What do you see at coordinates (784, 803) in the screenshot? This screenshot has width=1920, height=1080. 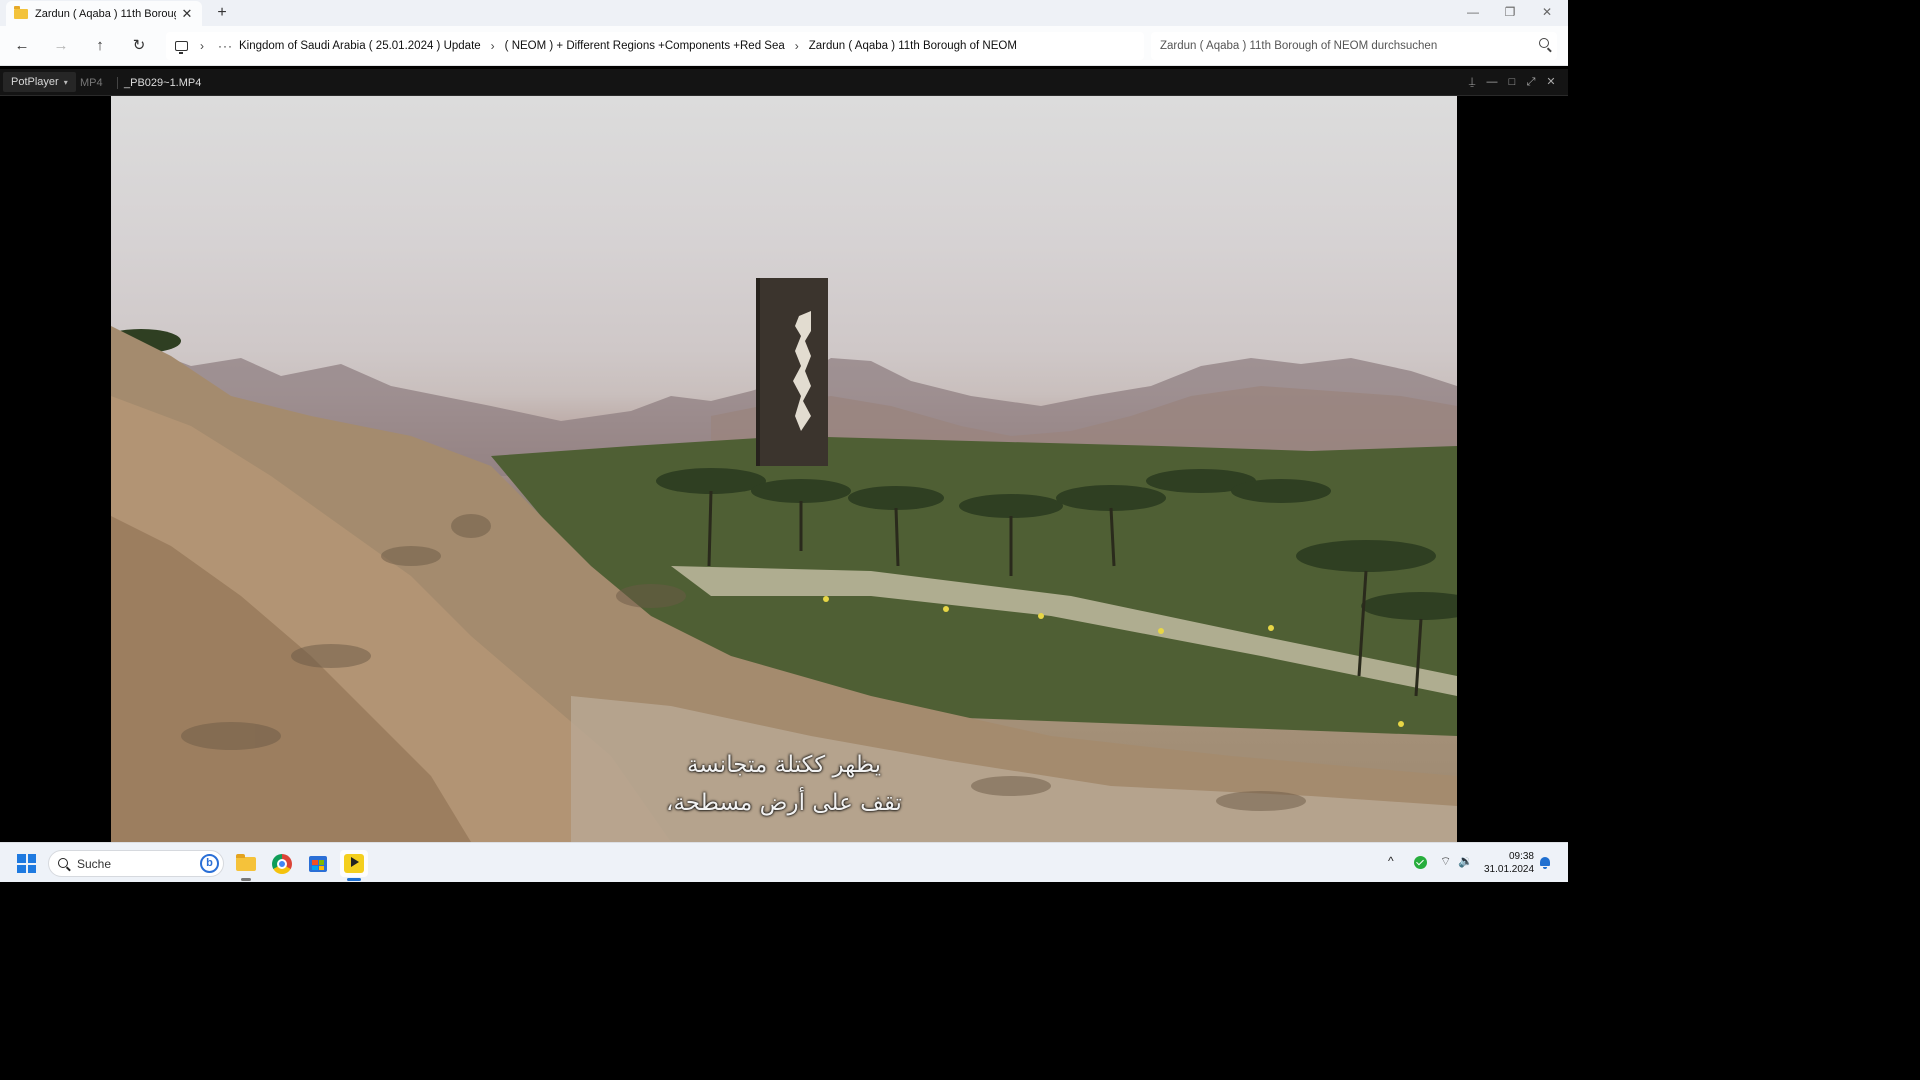 I see `subtitle-line-2: تقف على أرض مسطحة،` at bounding box center [784, 803].